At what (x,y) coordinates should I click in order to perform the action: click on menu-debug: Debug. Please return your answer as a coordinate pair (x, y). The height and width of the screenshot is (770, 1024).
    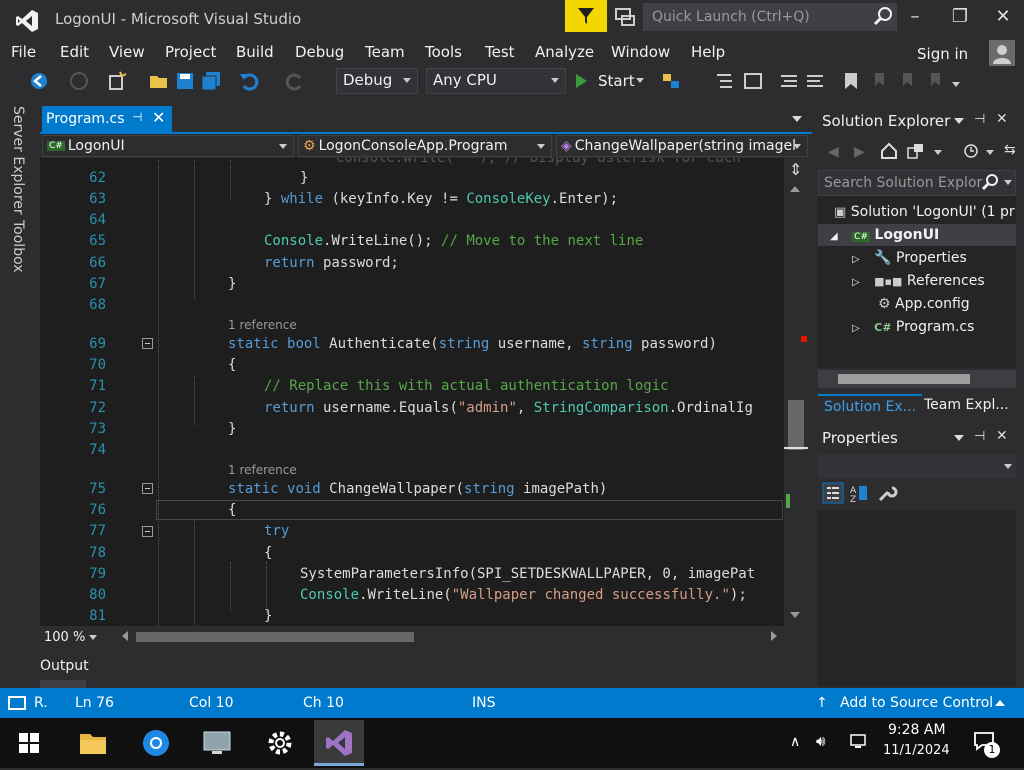
    Looking at the image, I should click on (319, 52).